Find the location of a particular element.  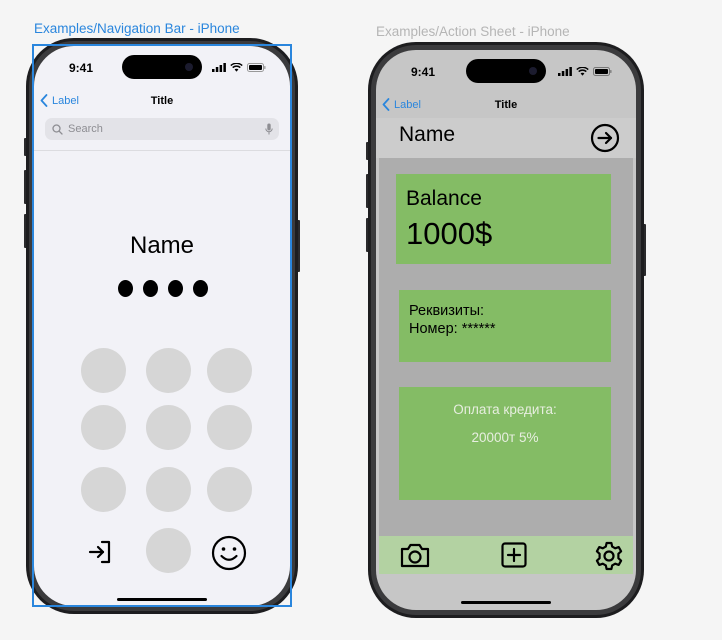

smiley-icon is located at coordinates (229, 553).